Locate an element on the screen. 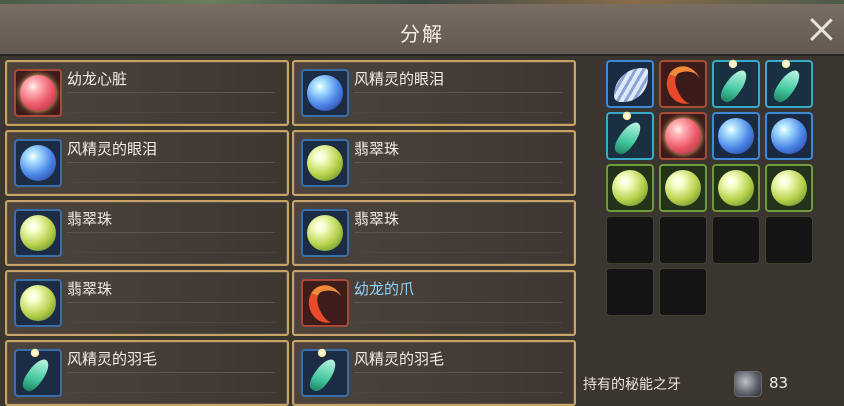 The image size is (844, 406). window-title: 分解 is located at coordinates (422, 34).